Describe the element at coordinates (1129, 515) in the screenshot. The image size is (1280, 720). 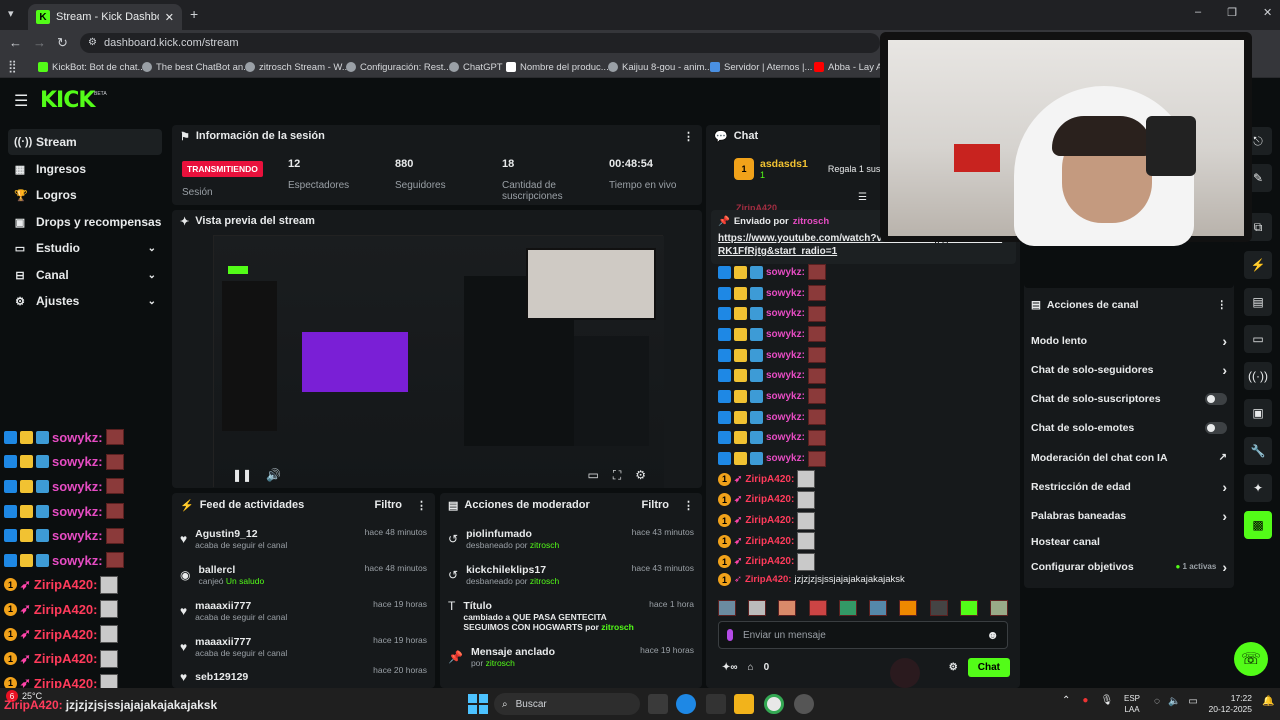
I see `action-banned-words: Palabras baneadas ›` at that location.